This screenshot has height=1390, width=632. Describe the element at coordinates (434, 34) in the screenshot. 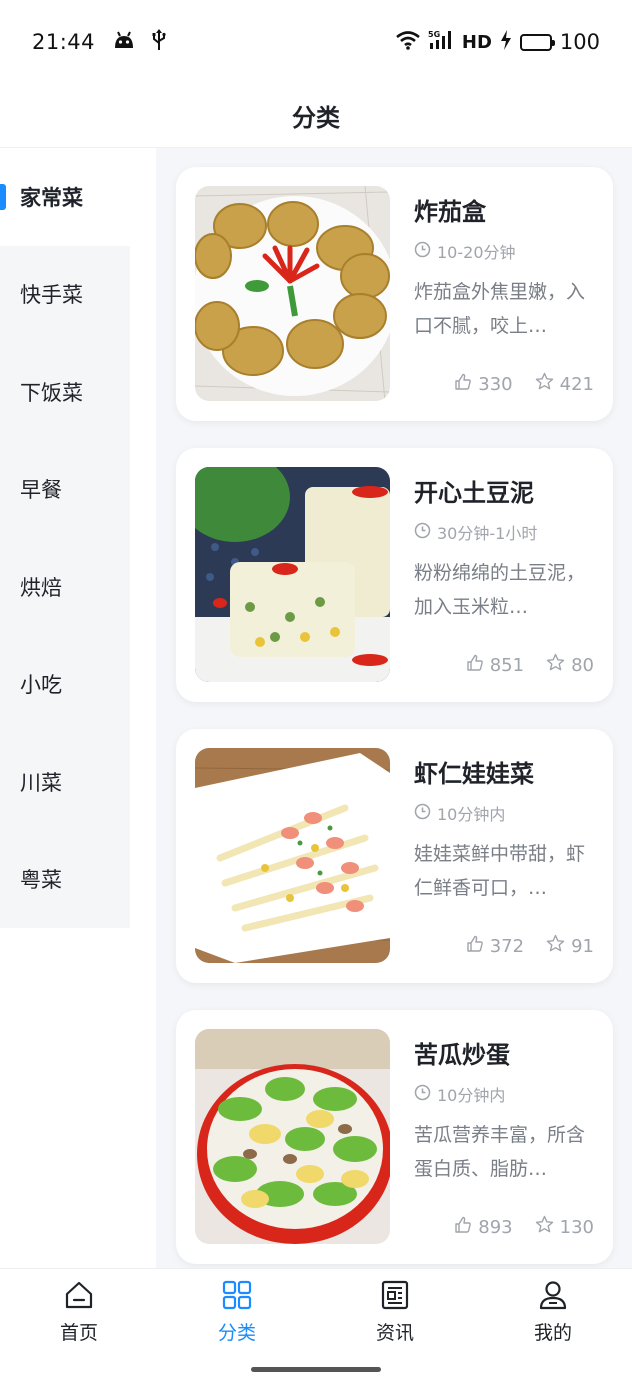

I see `svg-text: 5G` at that location.